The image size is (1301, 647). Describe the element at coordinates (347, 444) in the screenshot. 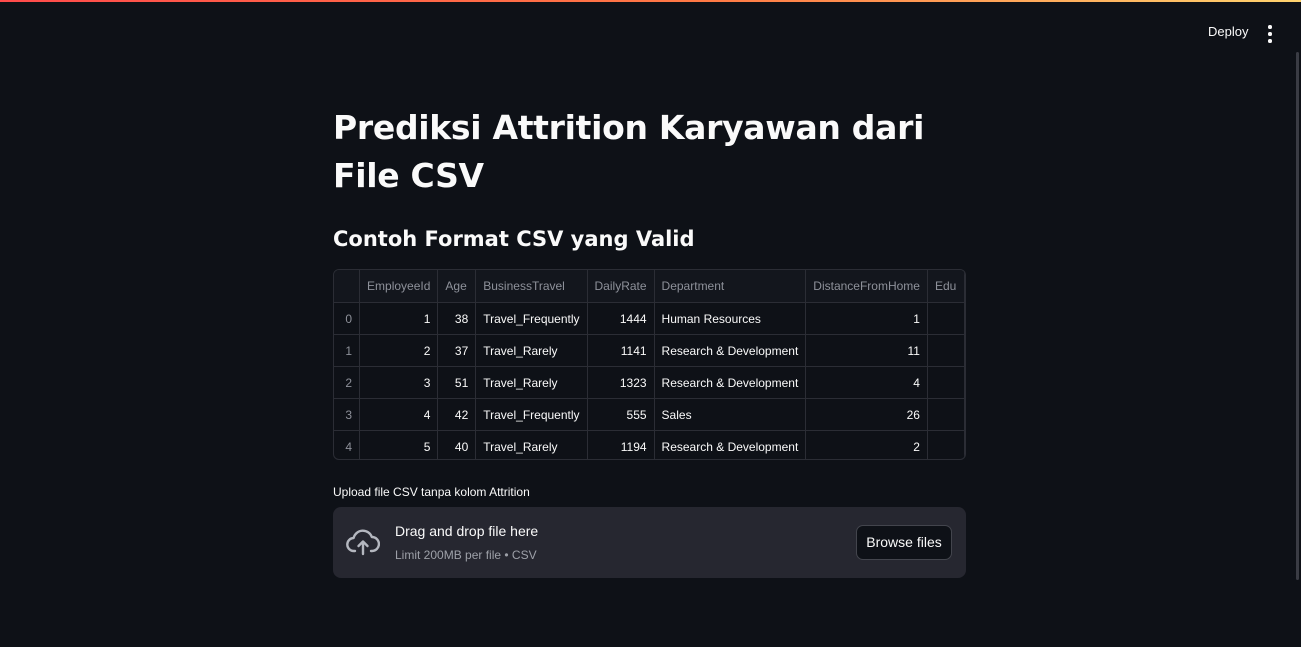

I see `row-index: 4` at that location.